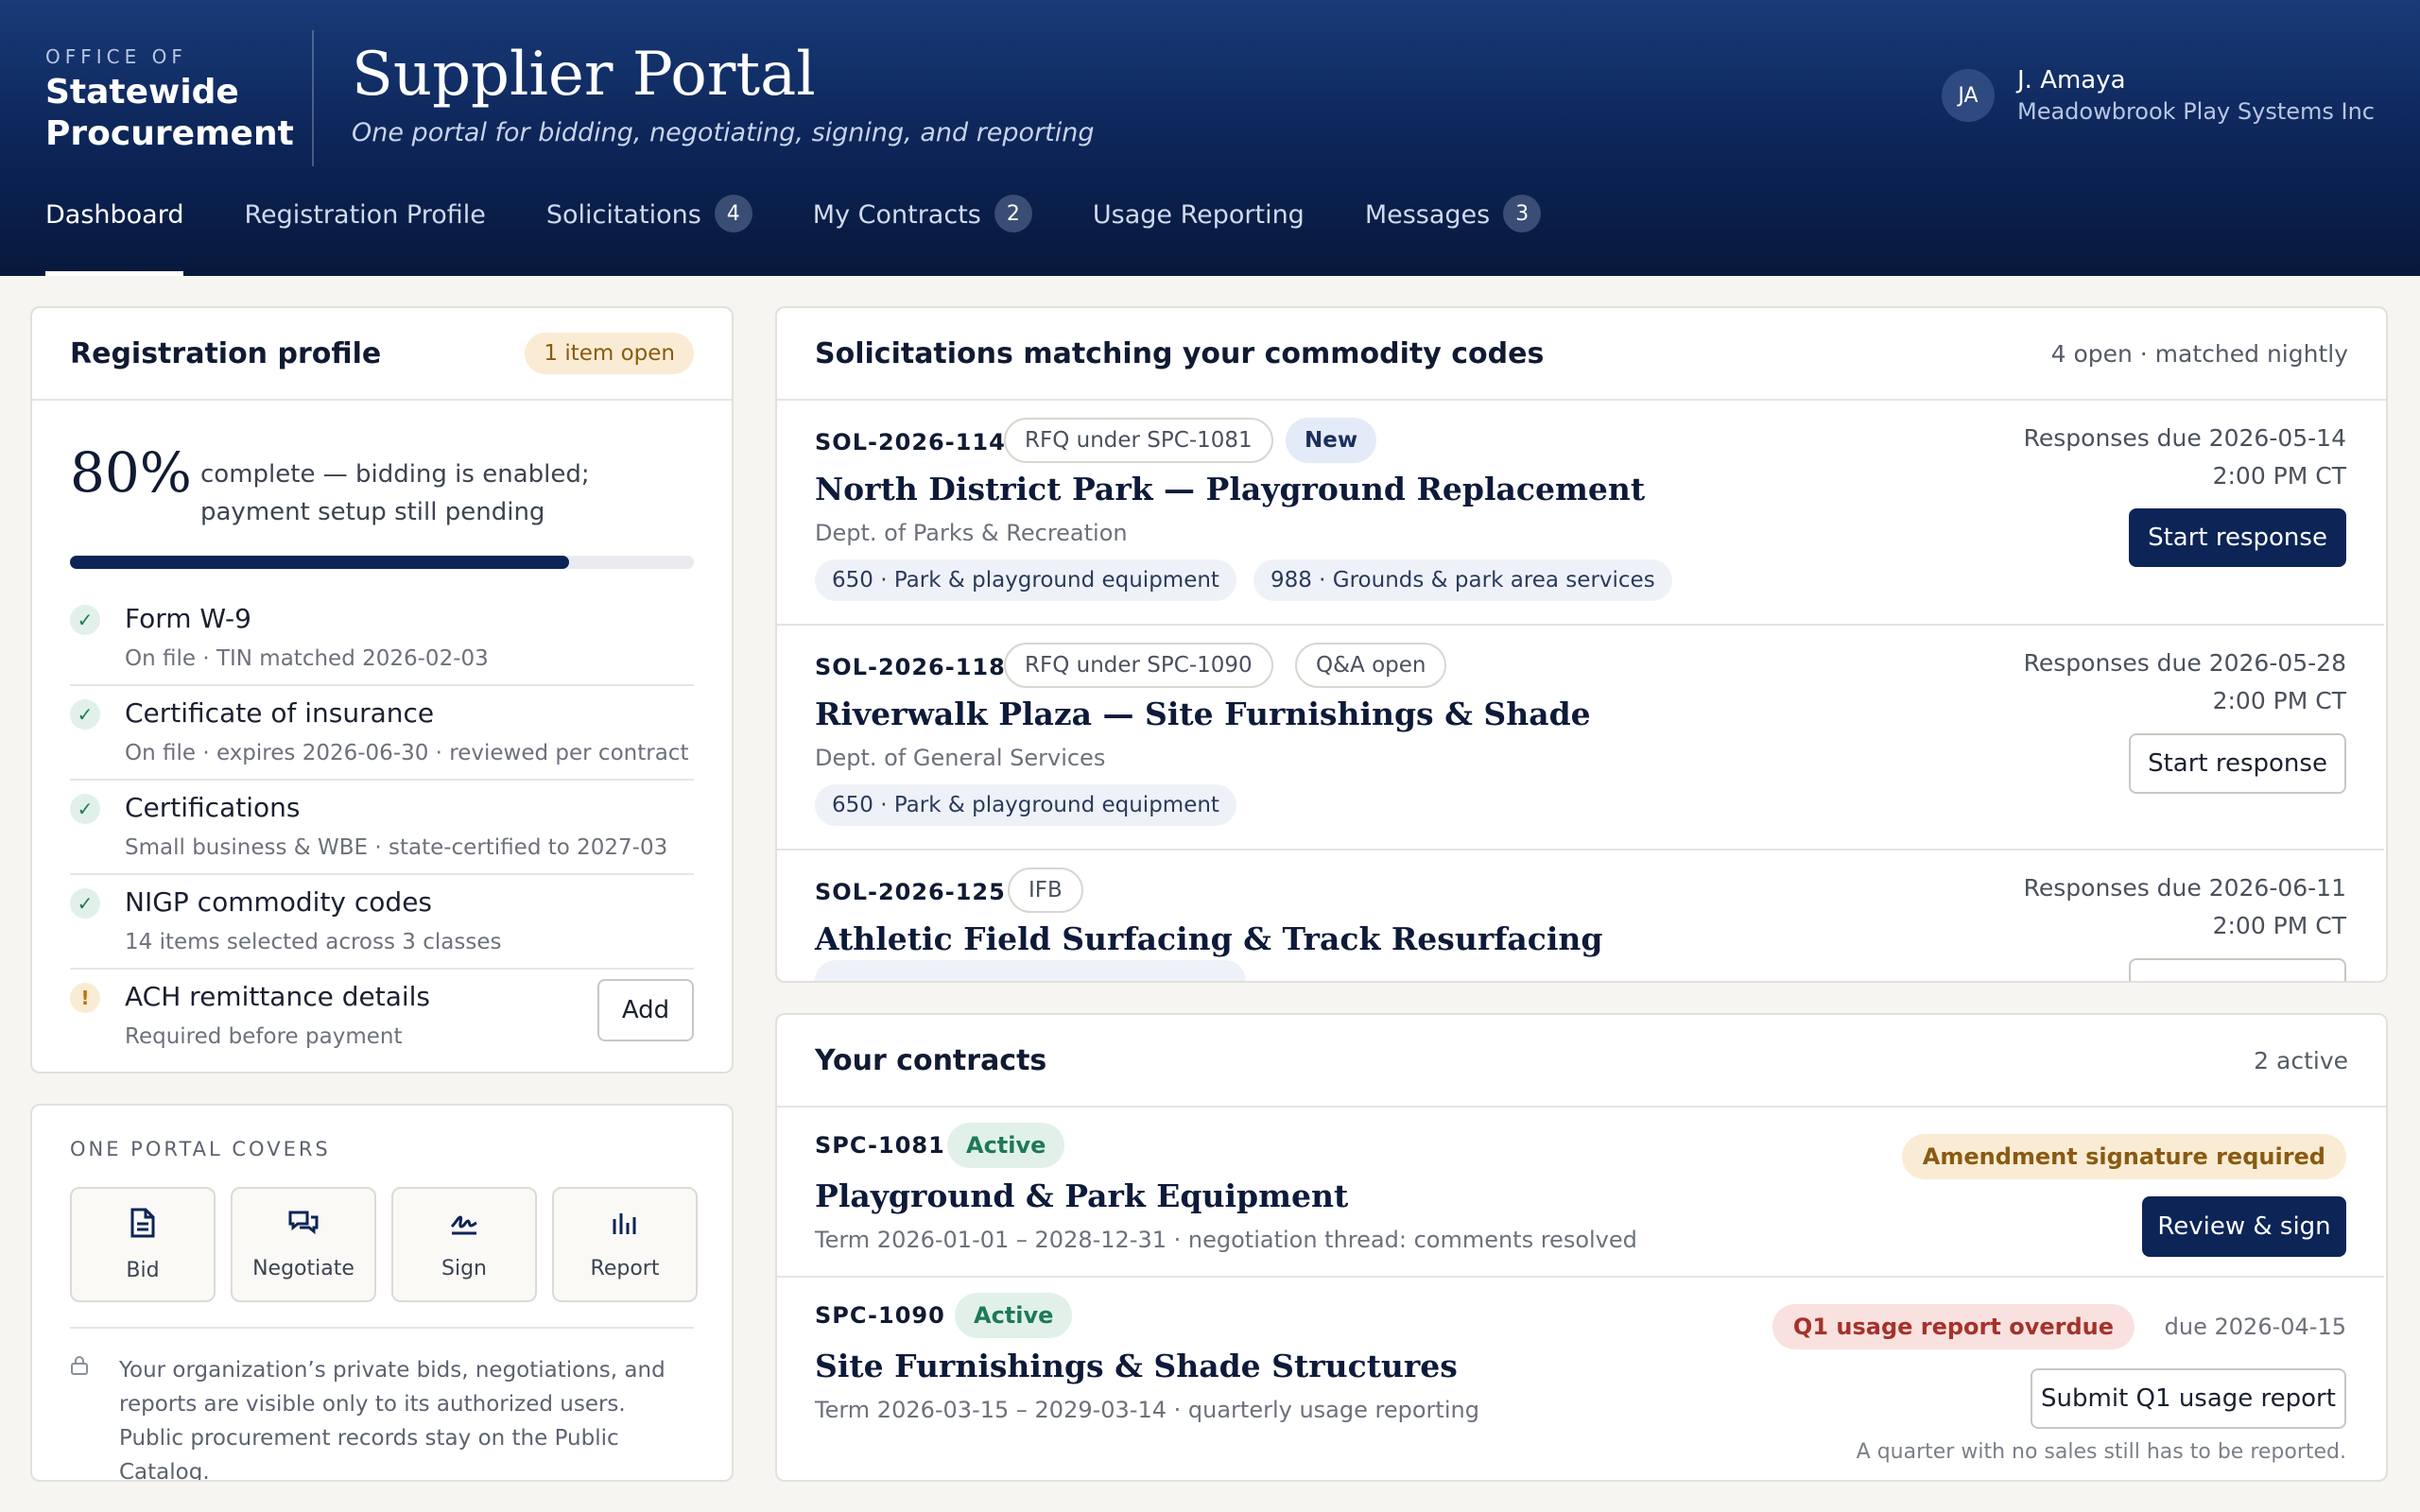 Image resolution: width=2420 pixels, height=1512 pixels. What do you see at coordinates (1046, 890) in the screenshot?
I see `type-tag: IFB` at bounding box center [1046, 890].